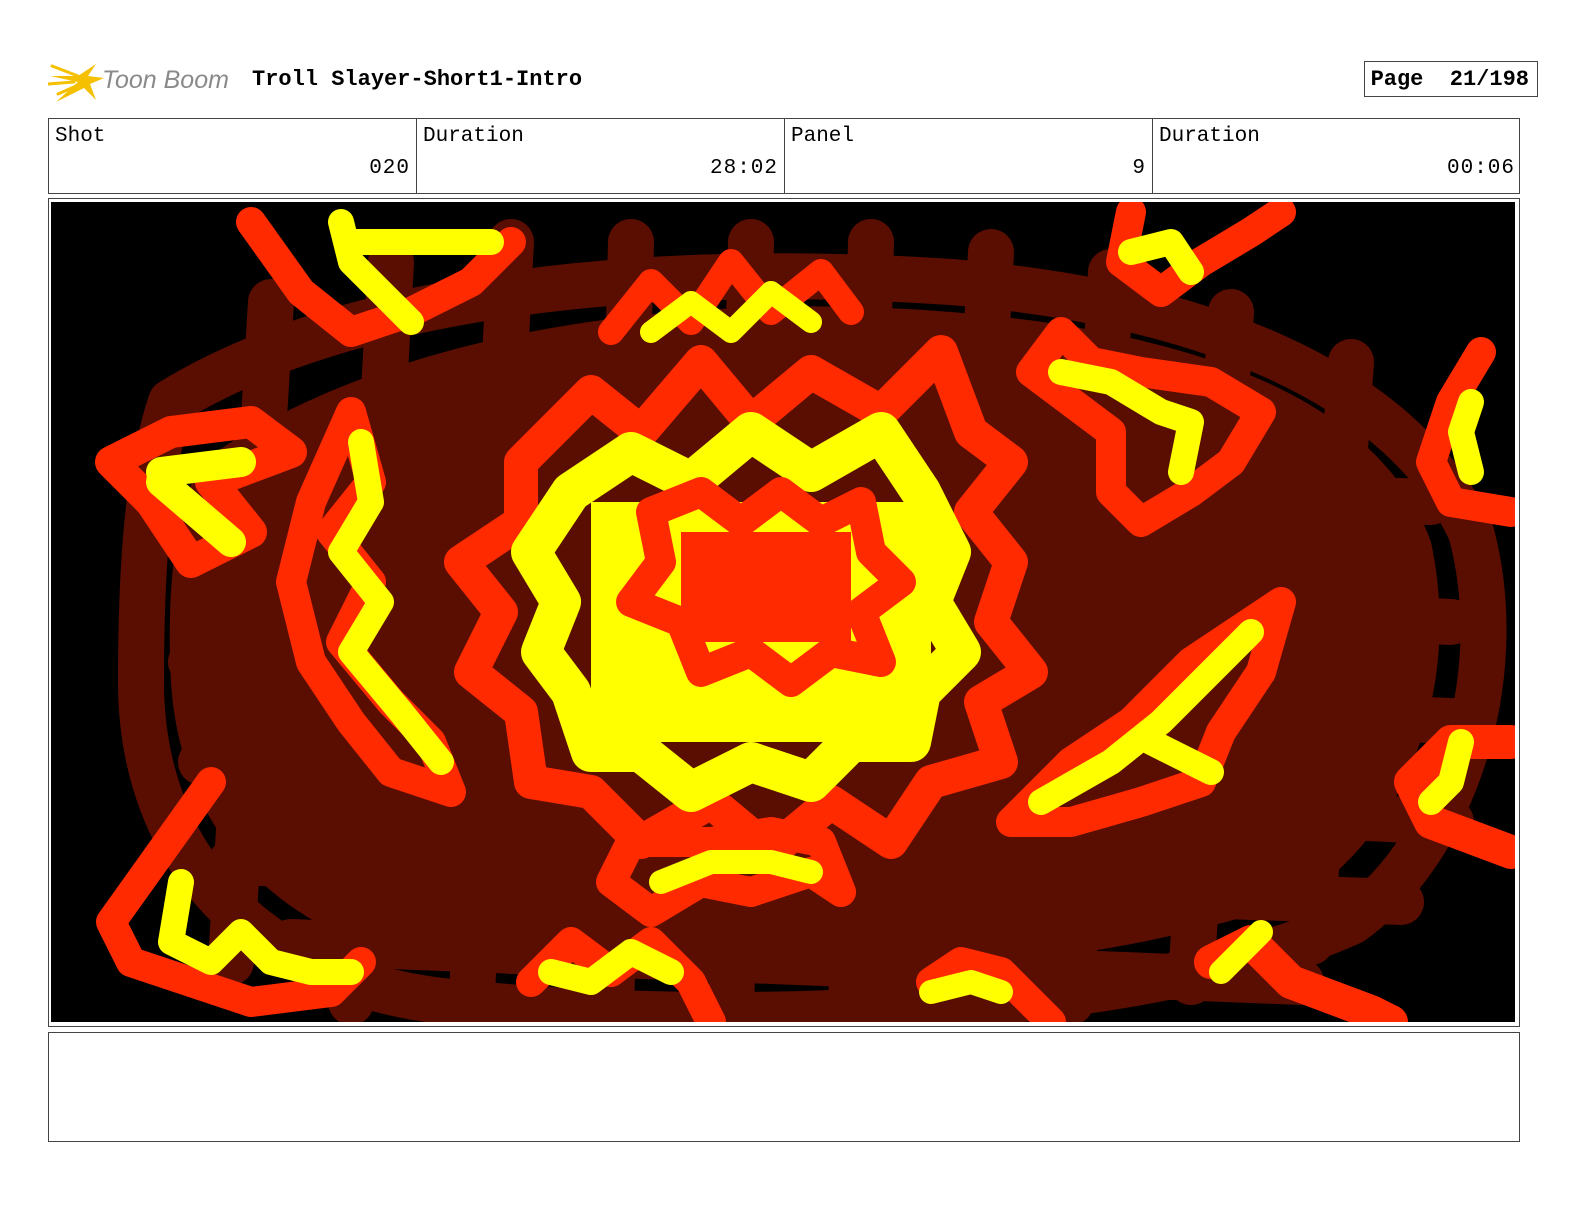 The image size is (1584, 1224). I want to click on shot-duration-value: 28:02, so click(743, 168).